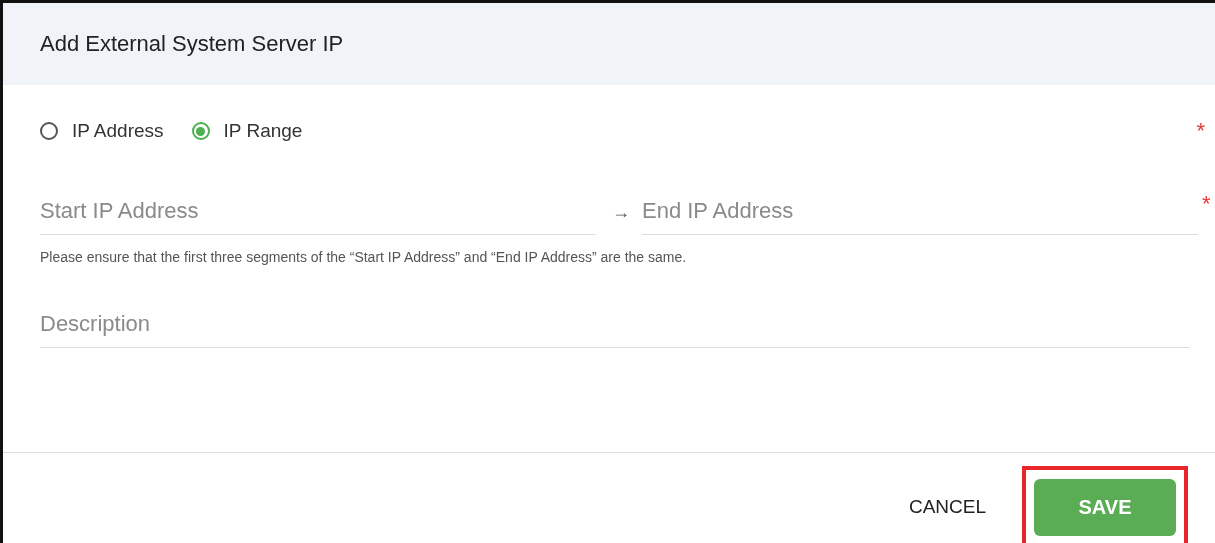  What do you see at coordinates (247, 131) in the screenshot?
I see `radio-option: IP Range` at bounding box center [247, 131].